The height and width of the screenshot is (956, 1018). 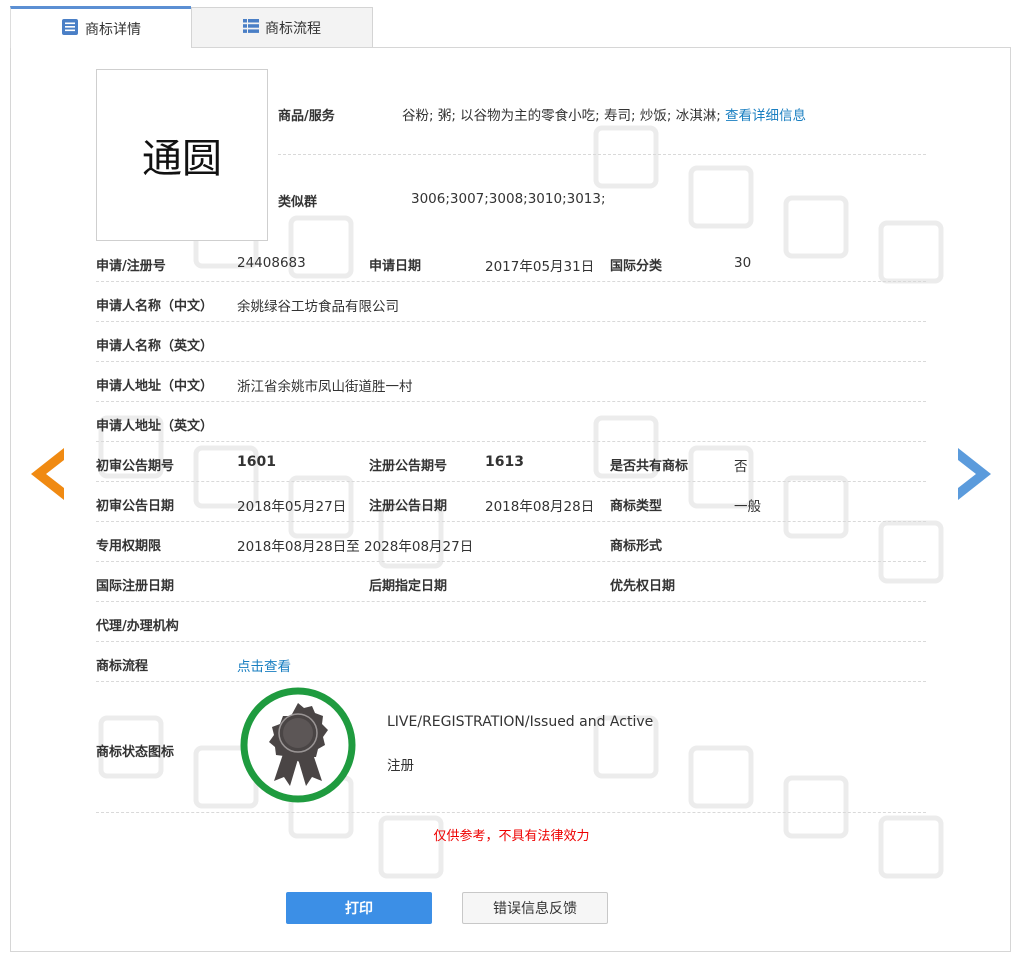 I want to click on applicant-en-label: 申请人名称（英文）, so click(x=155, y=346).